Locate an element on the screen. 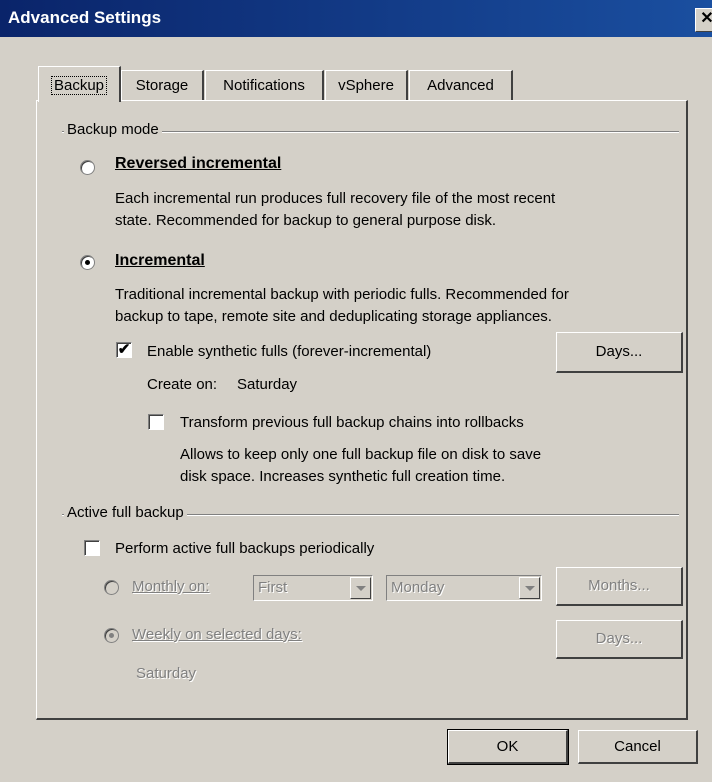  tab-notifications: Notifications is located at coordinates (264, 85).